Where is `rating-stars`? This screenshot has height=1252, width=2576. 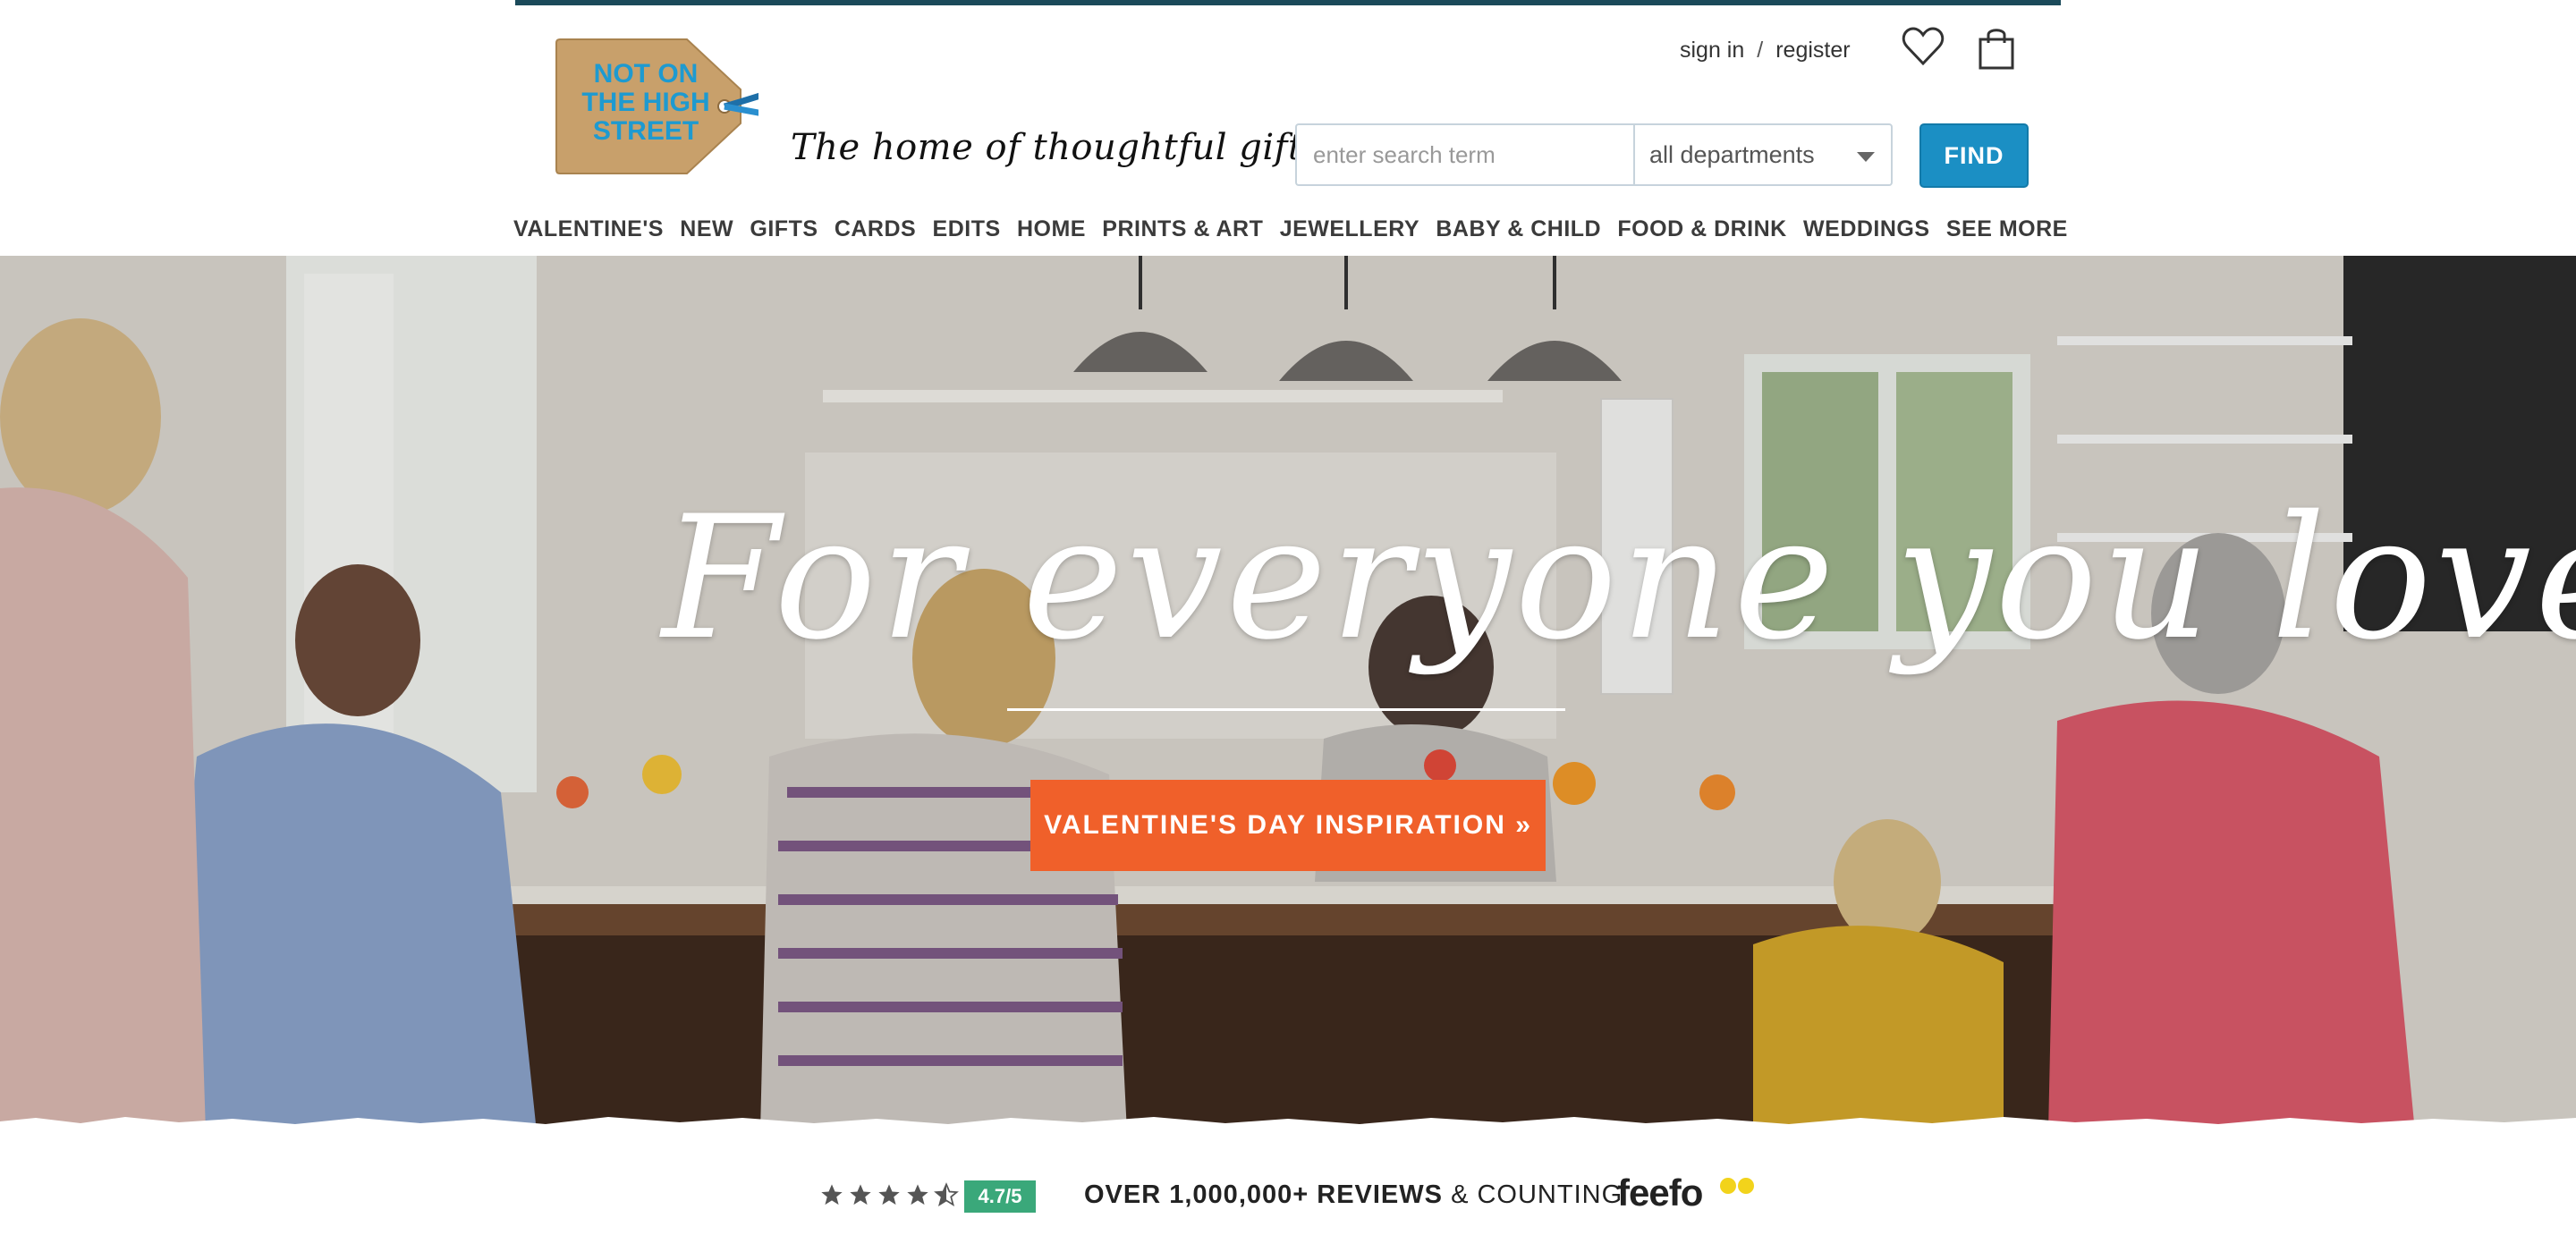
rating-stars is located at coordinates (889, 1194).